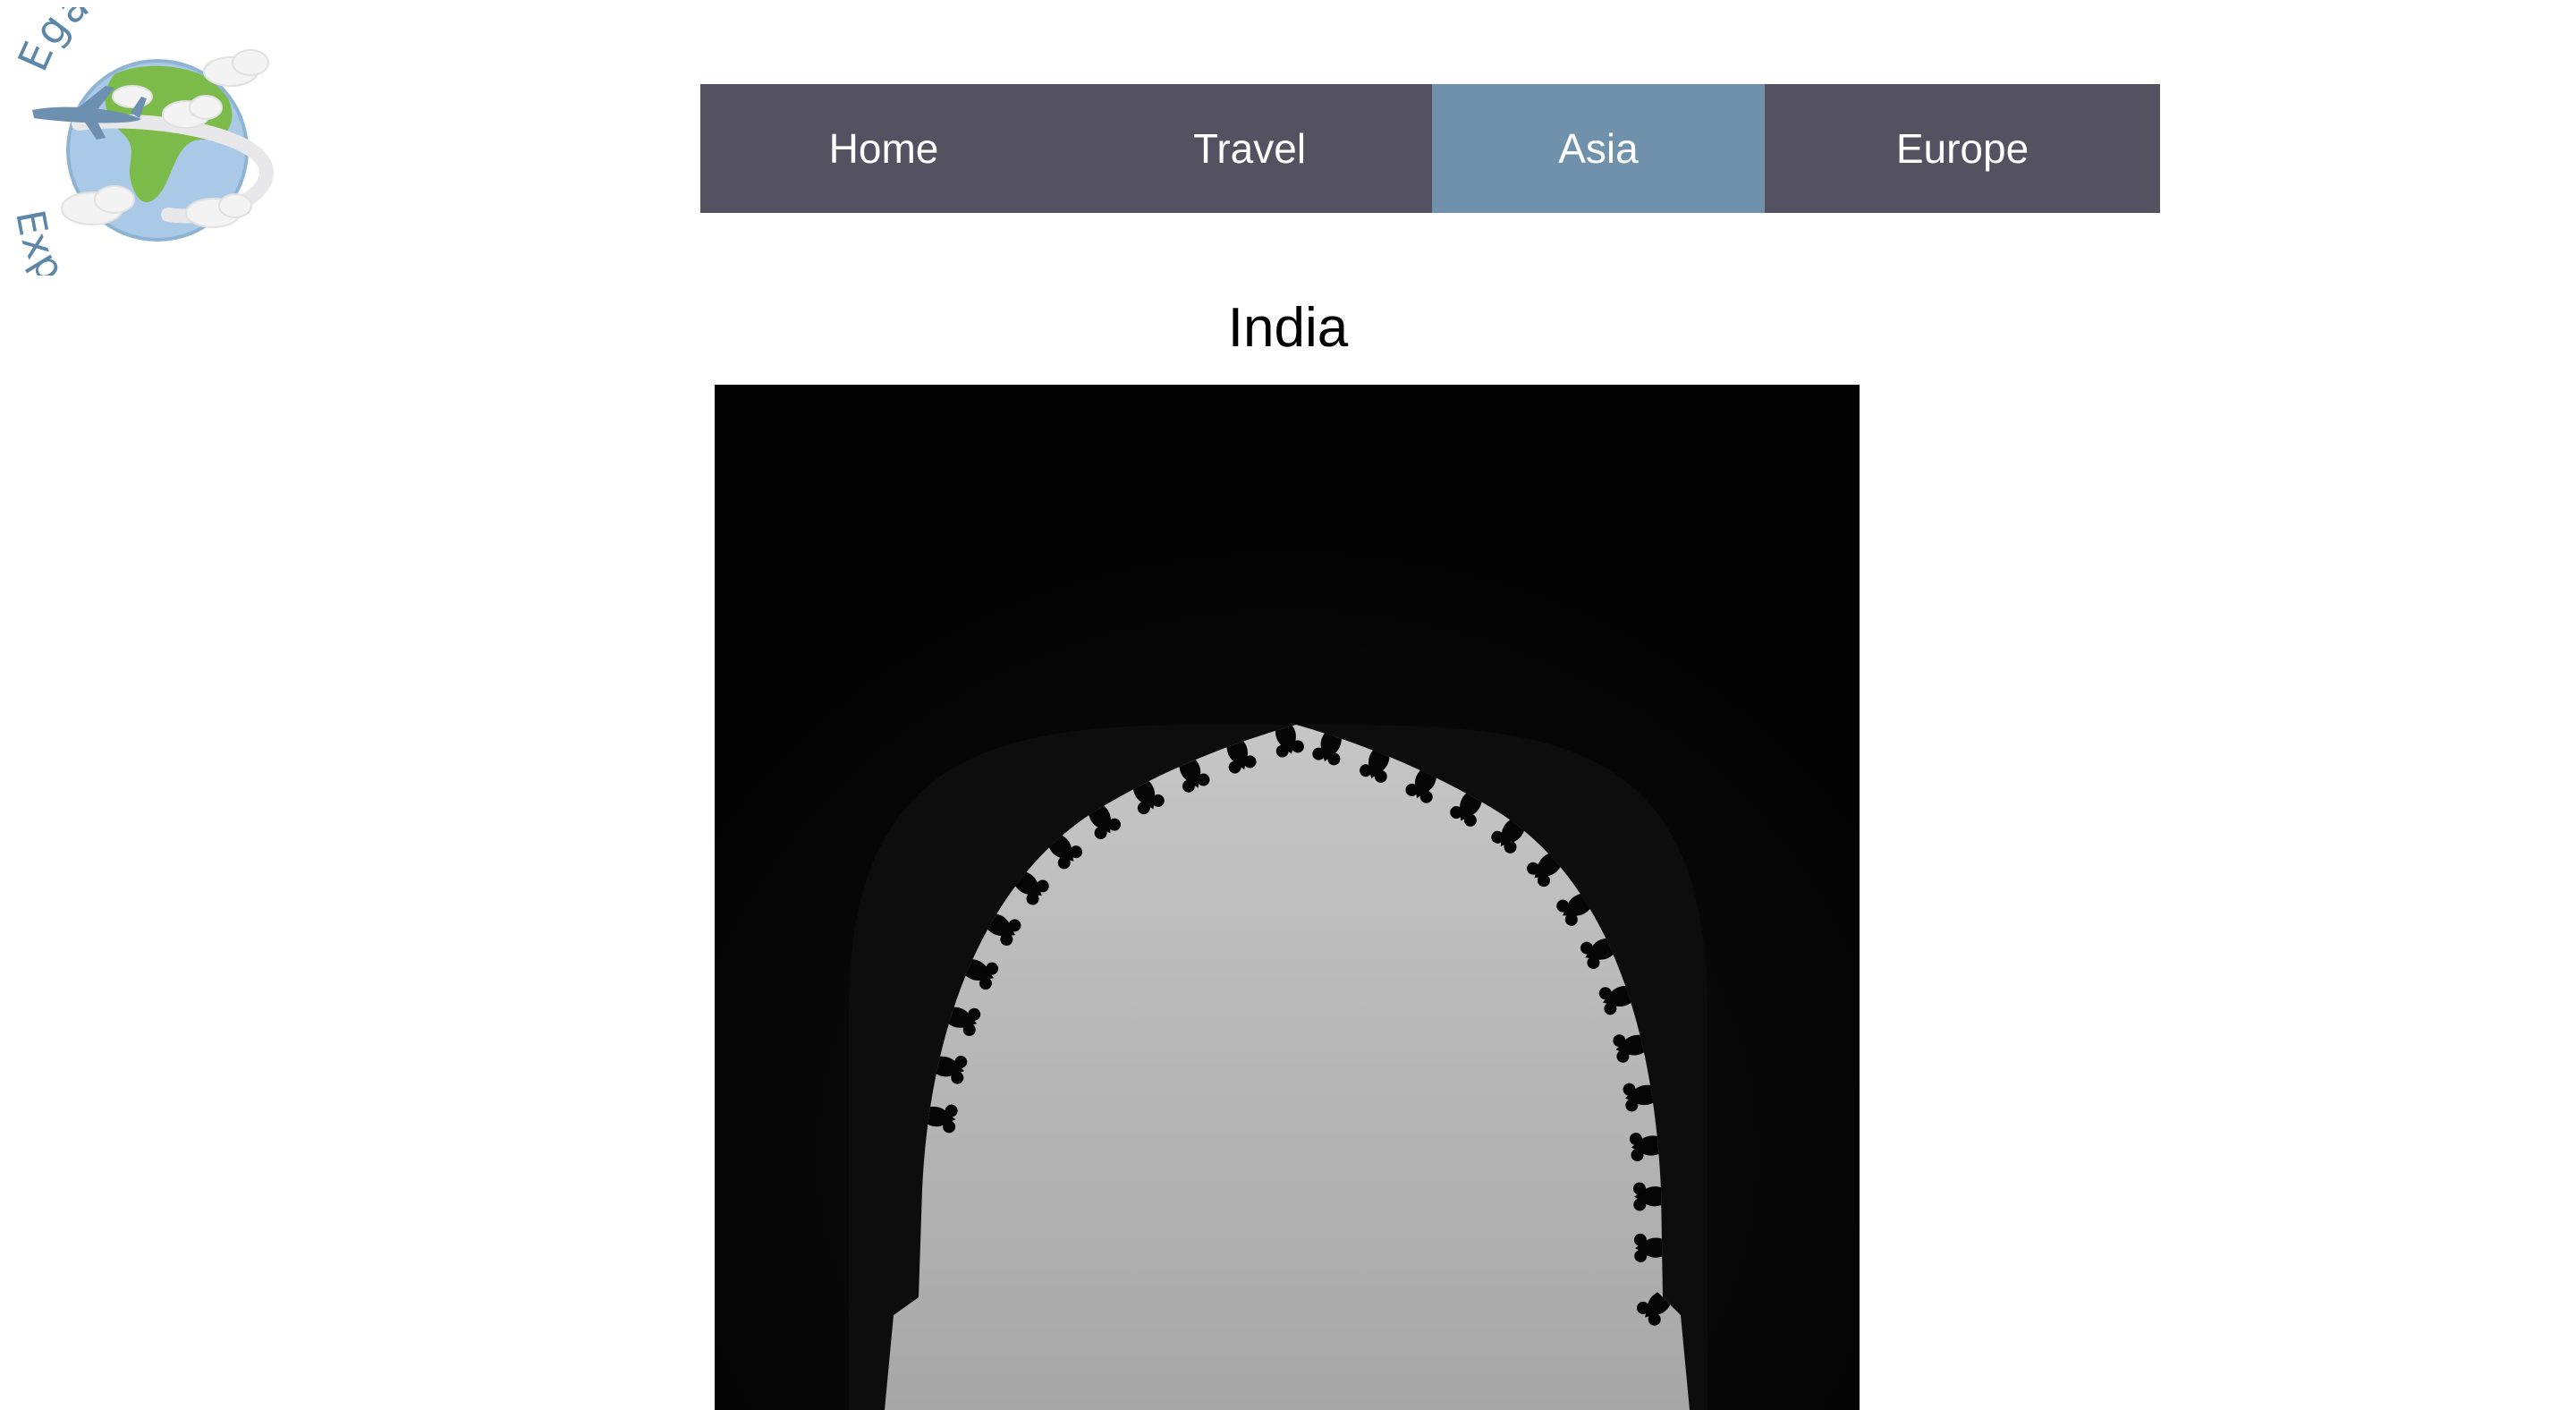 This screenshot has height=1410, width=2576. I want to click on nav-item-europe: Europe, so click(1962, 149).